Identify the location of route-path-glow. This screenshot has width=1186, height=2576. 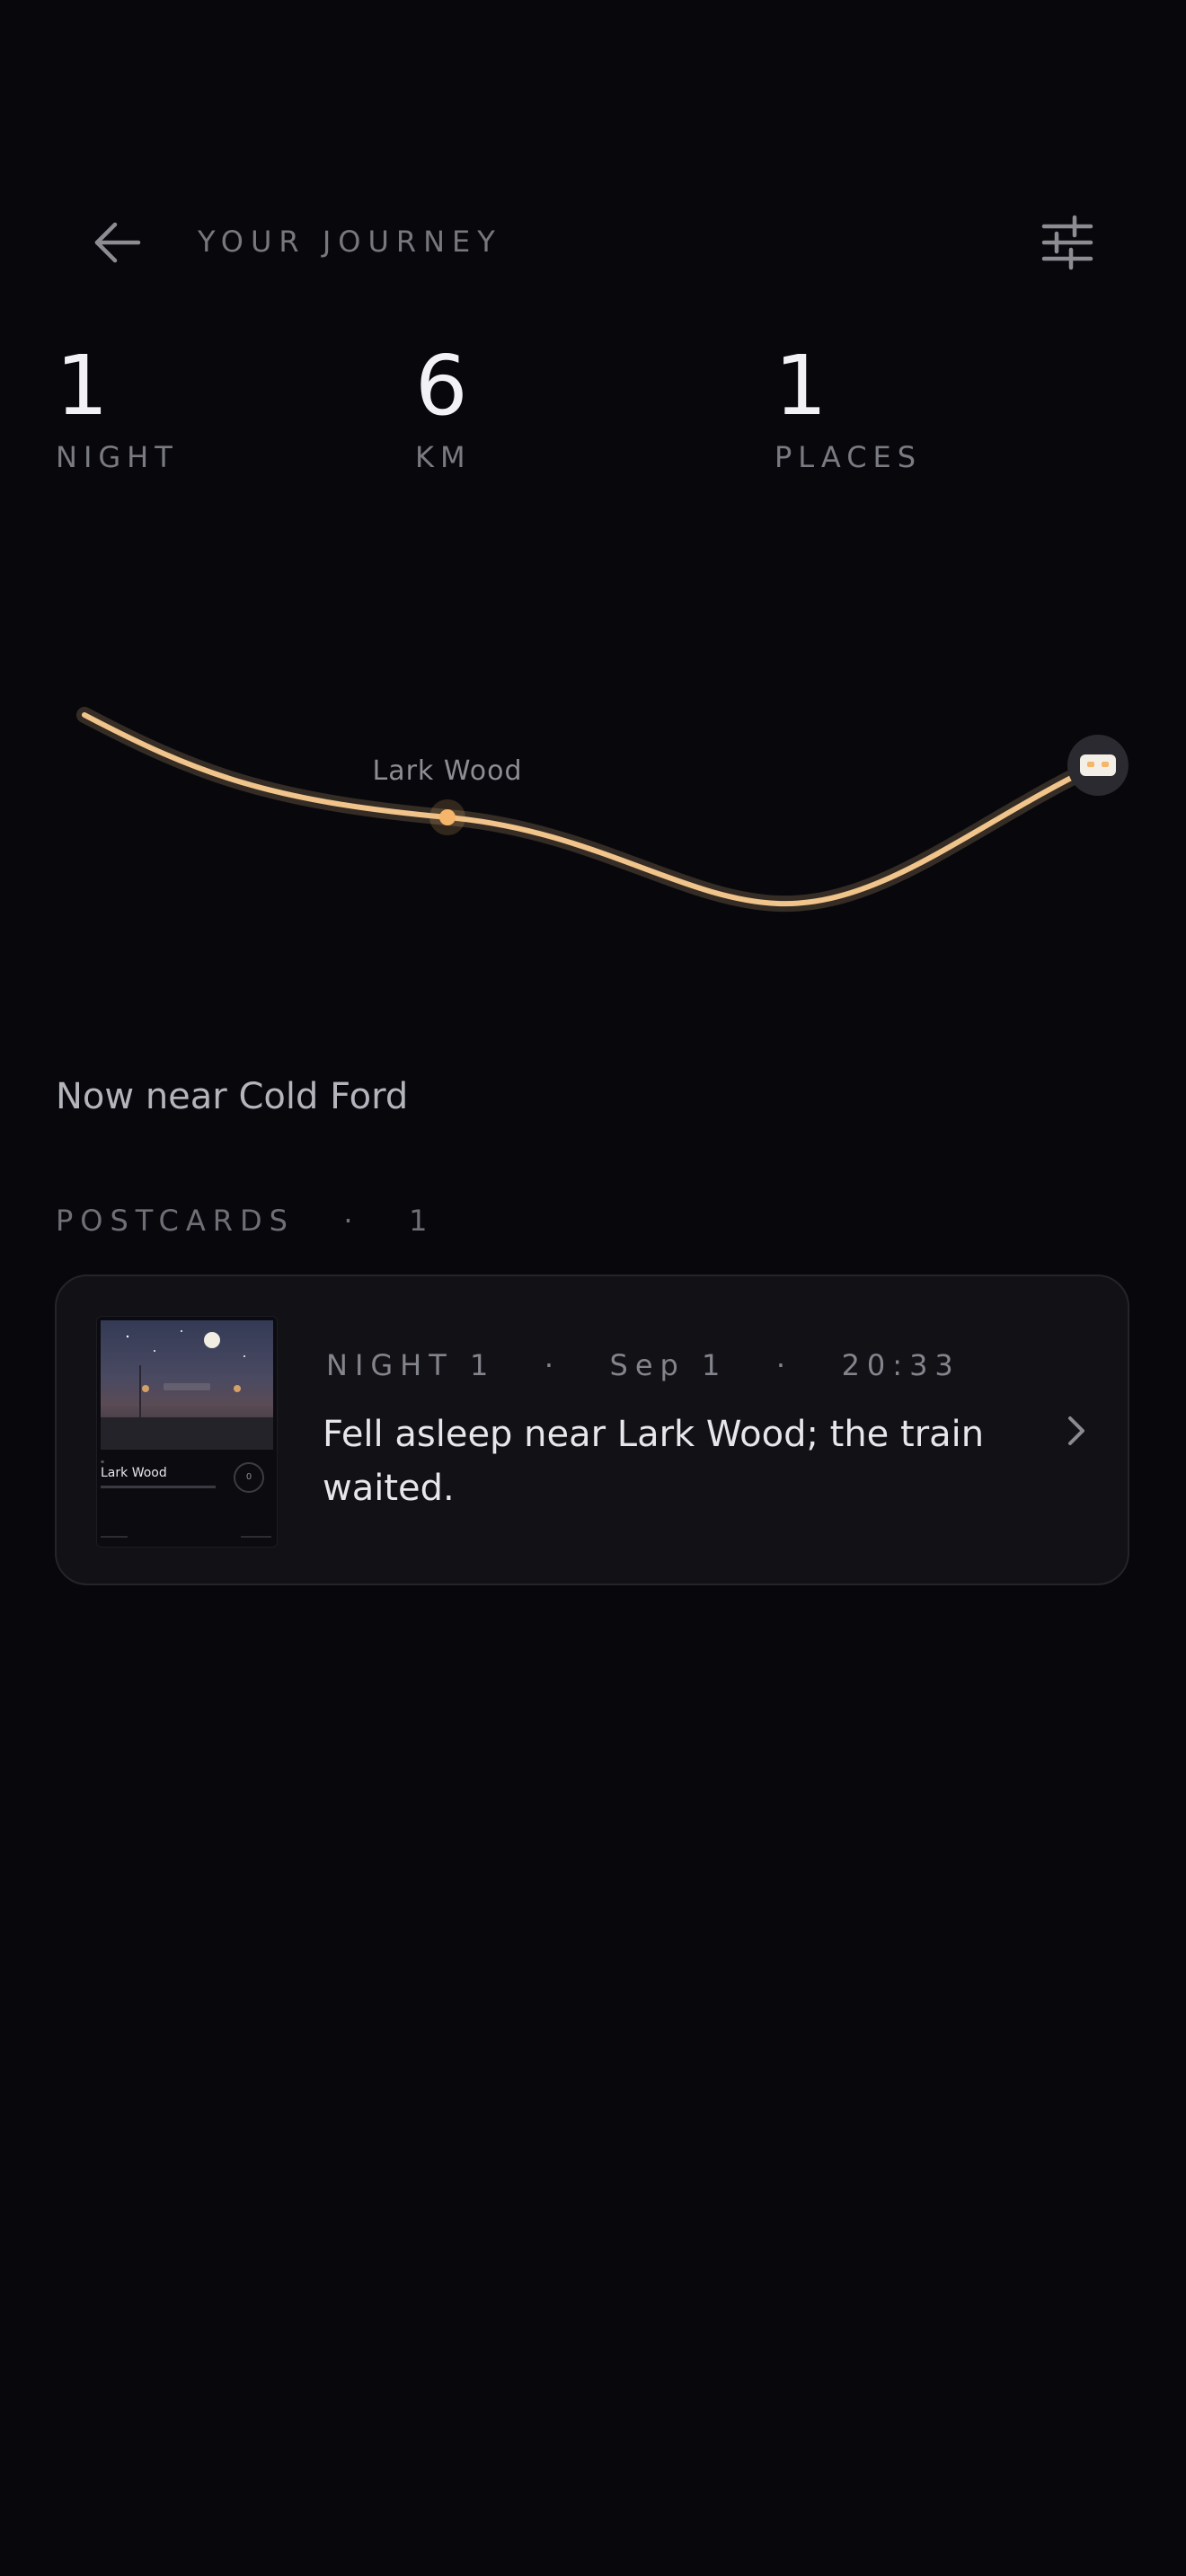
(590, 810).